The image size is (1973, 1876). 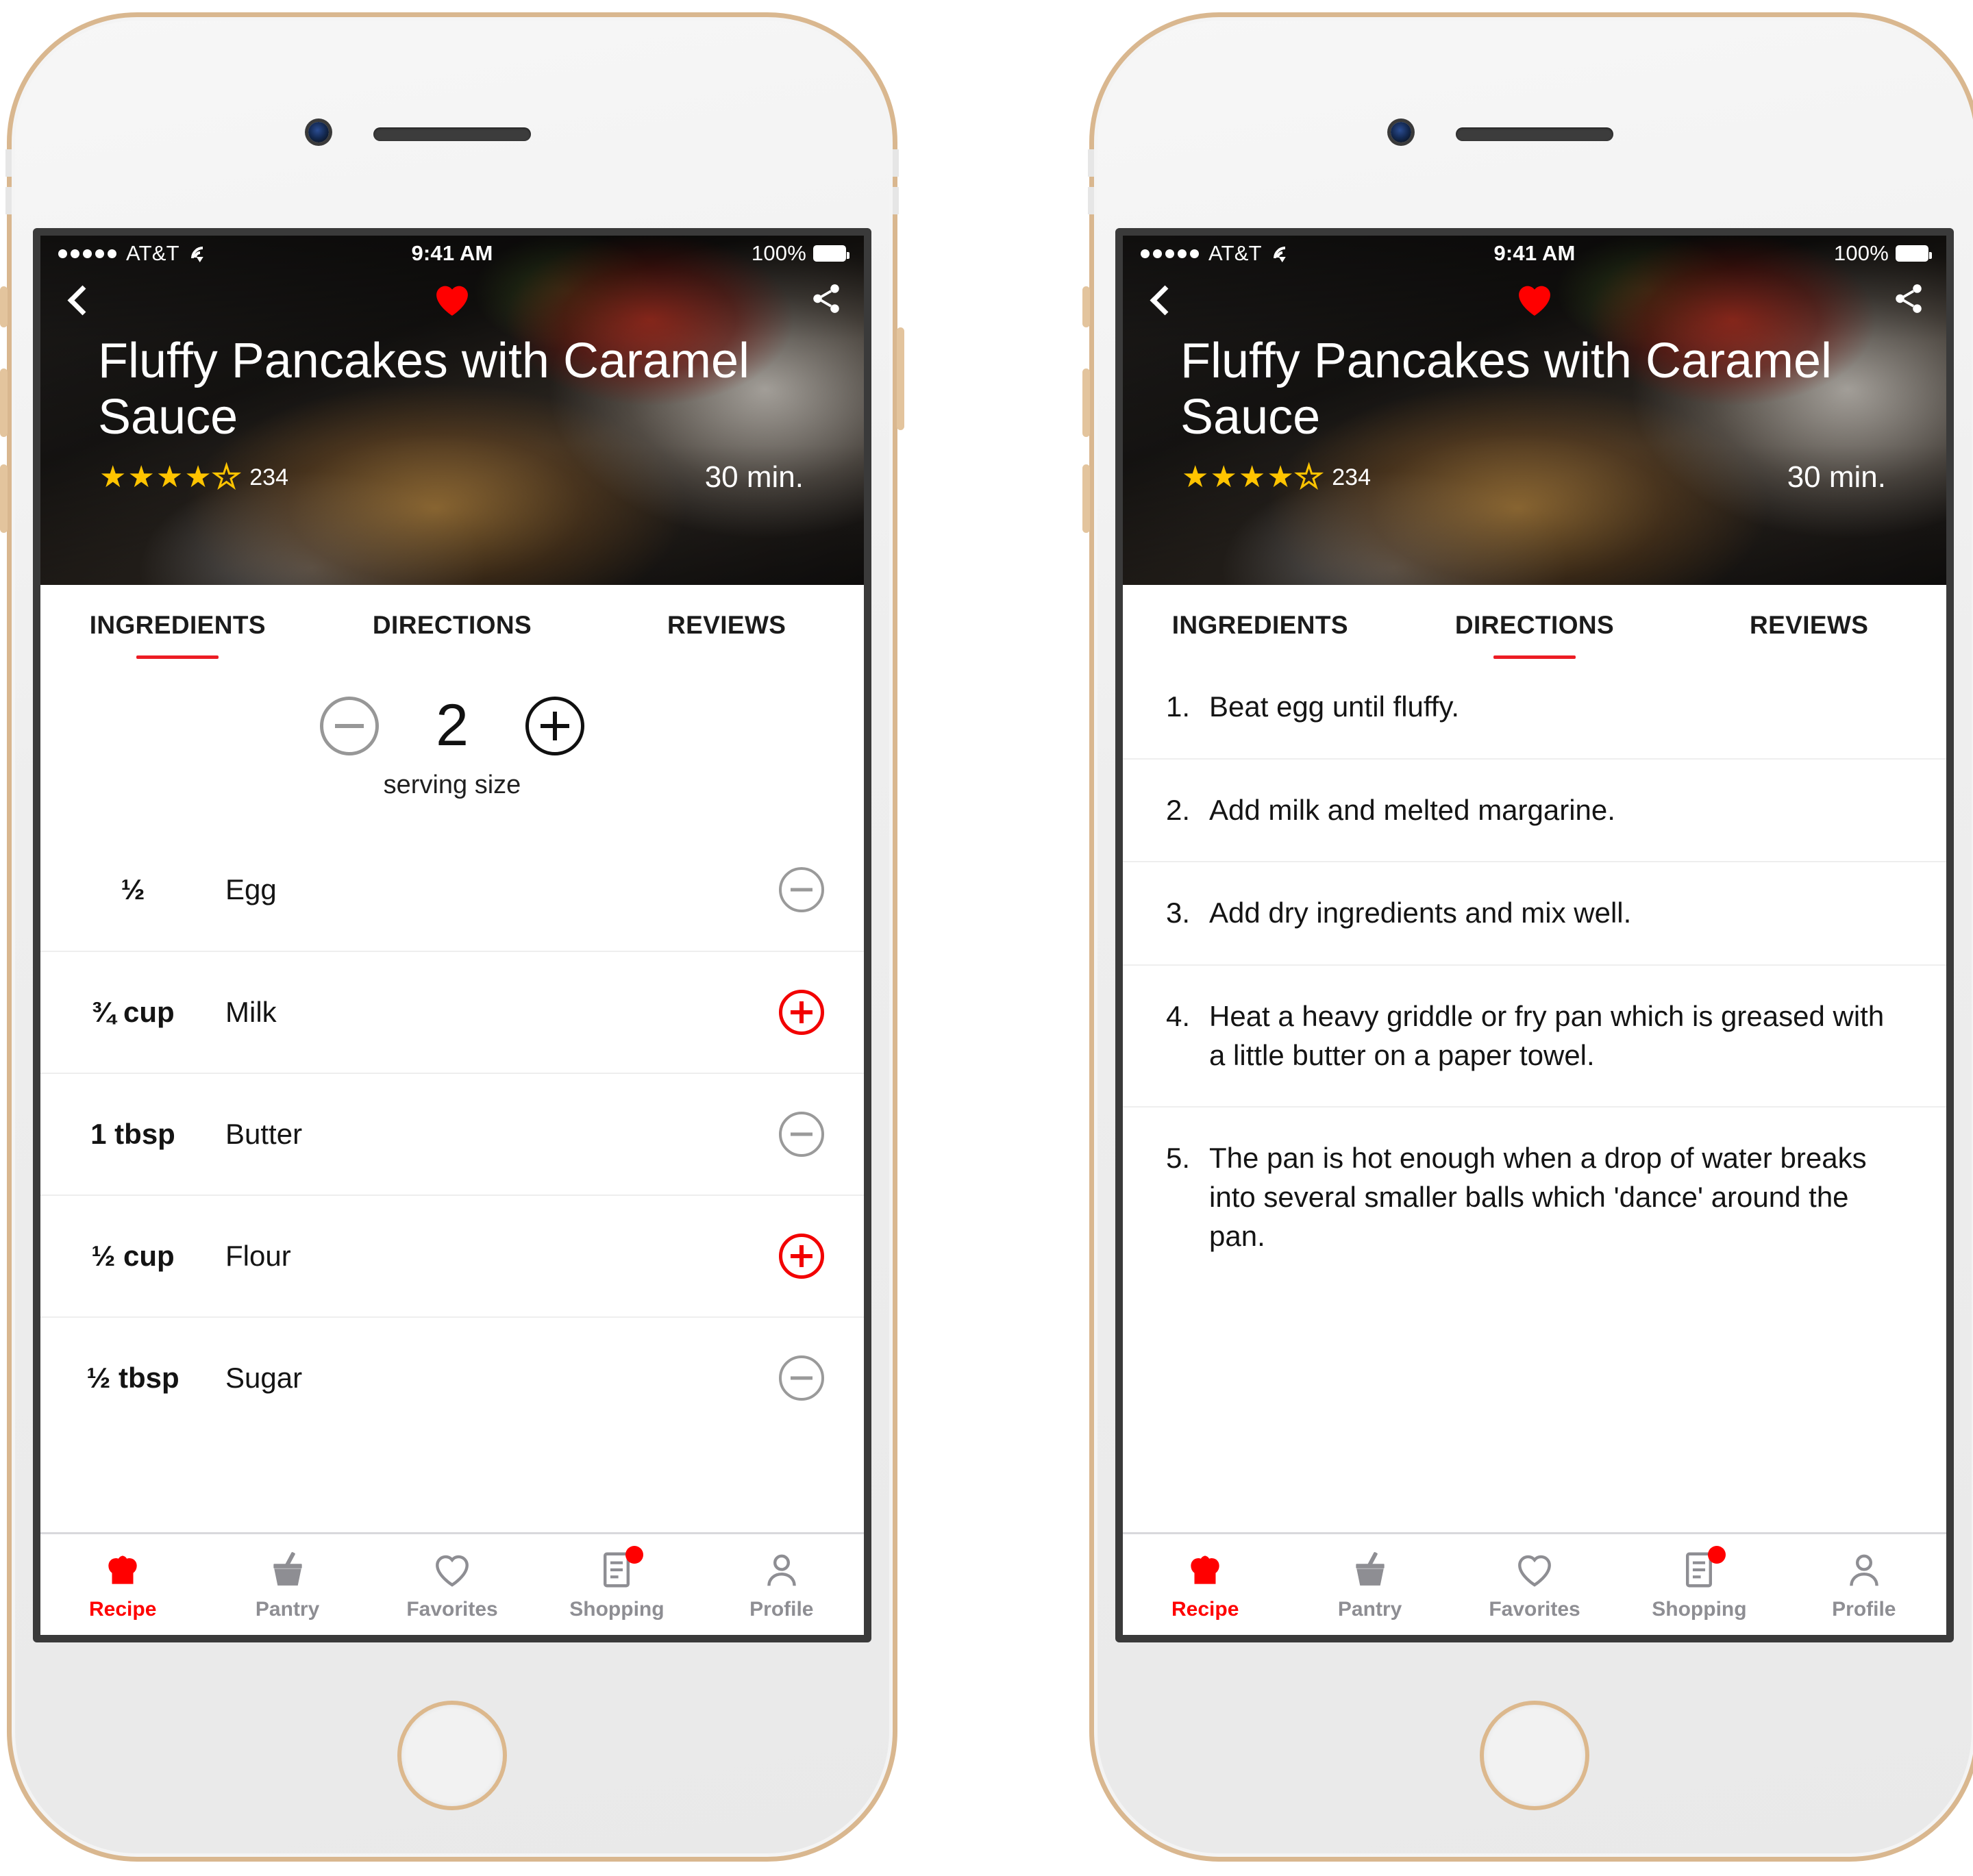 I want to click on battery-percent-label: 100%, so click(x=1861, y=253).